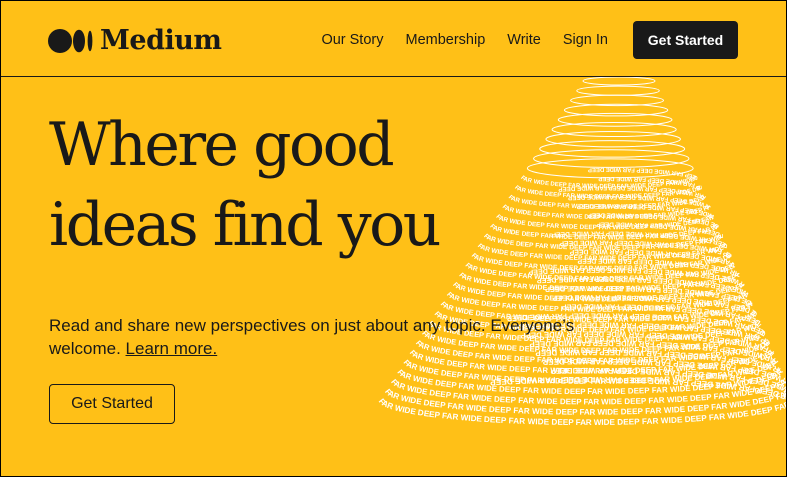  I want to click on headline-line-1: Where good, so click(222, 145).